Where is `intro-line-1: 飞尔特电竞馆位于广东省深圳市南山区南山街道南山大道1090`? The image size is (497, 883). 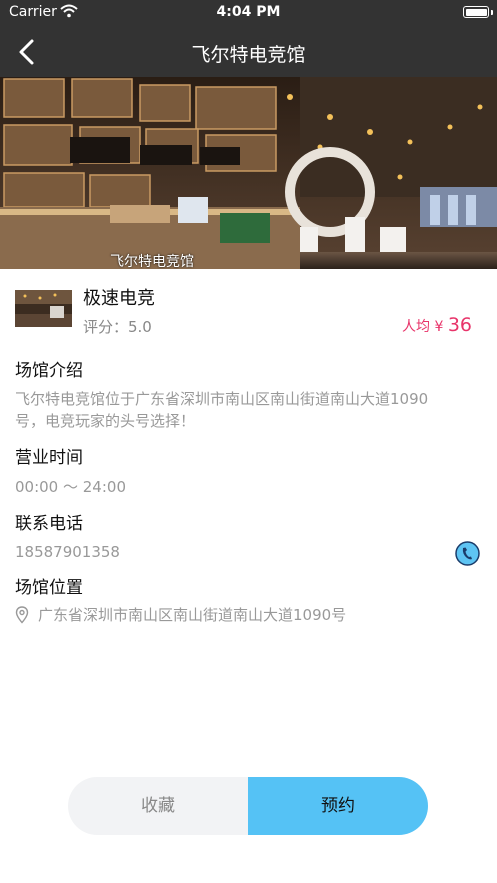
intro-line-1: 飞尔特电竞馆位于广东省深圳市南山区南山街道南山大道1090 is located at coordinates (222, 399).